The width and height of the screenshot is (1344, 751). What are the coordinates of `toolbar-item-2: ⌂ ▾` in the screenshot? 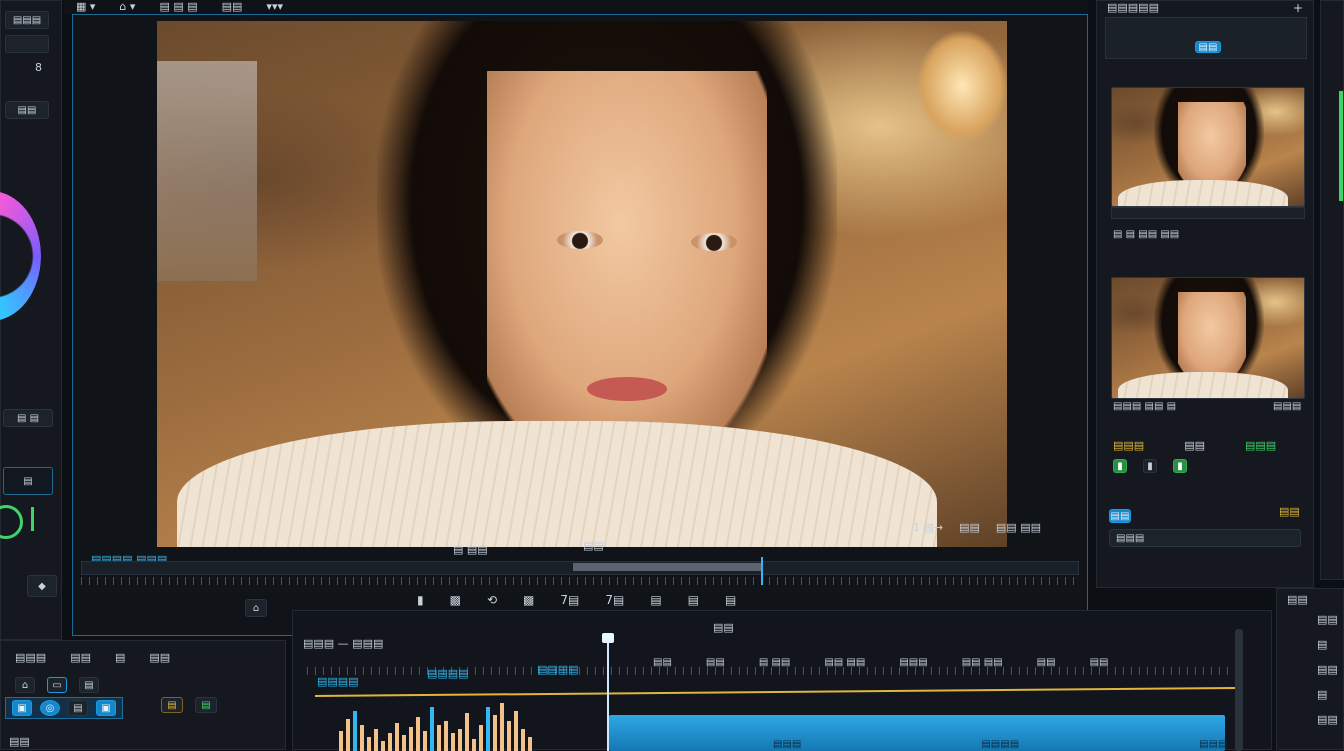 It's located at (127, 6).